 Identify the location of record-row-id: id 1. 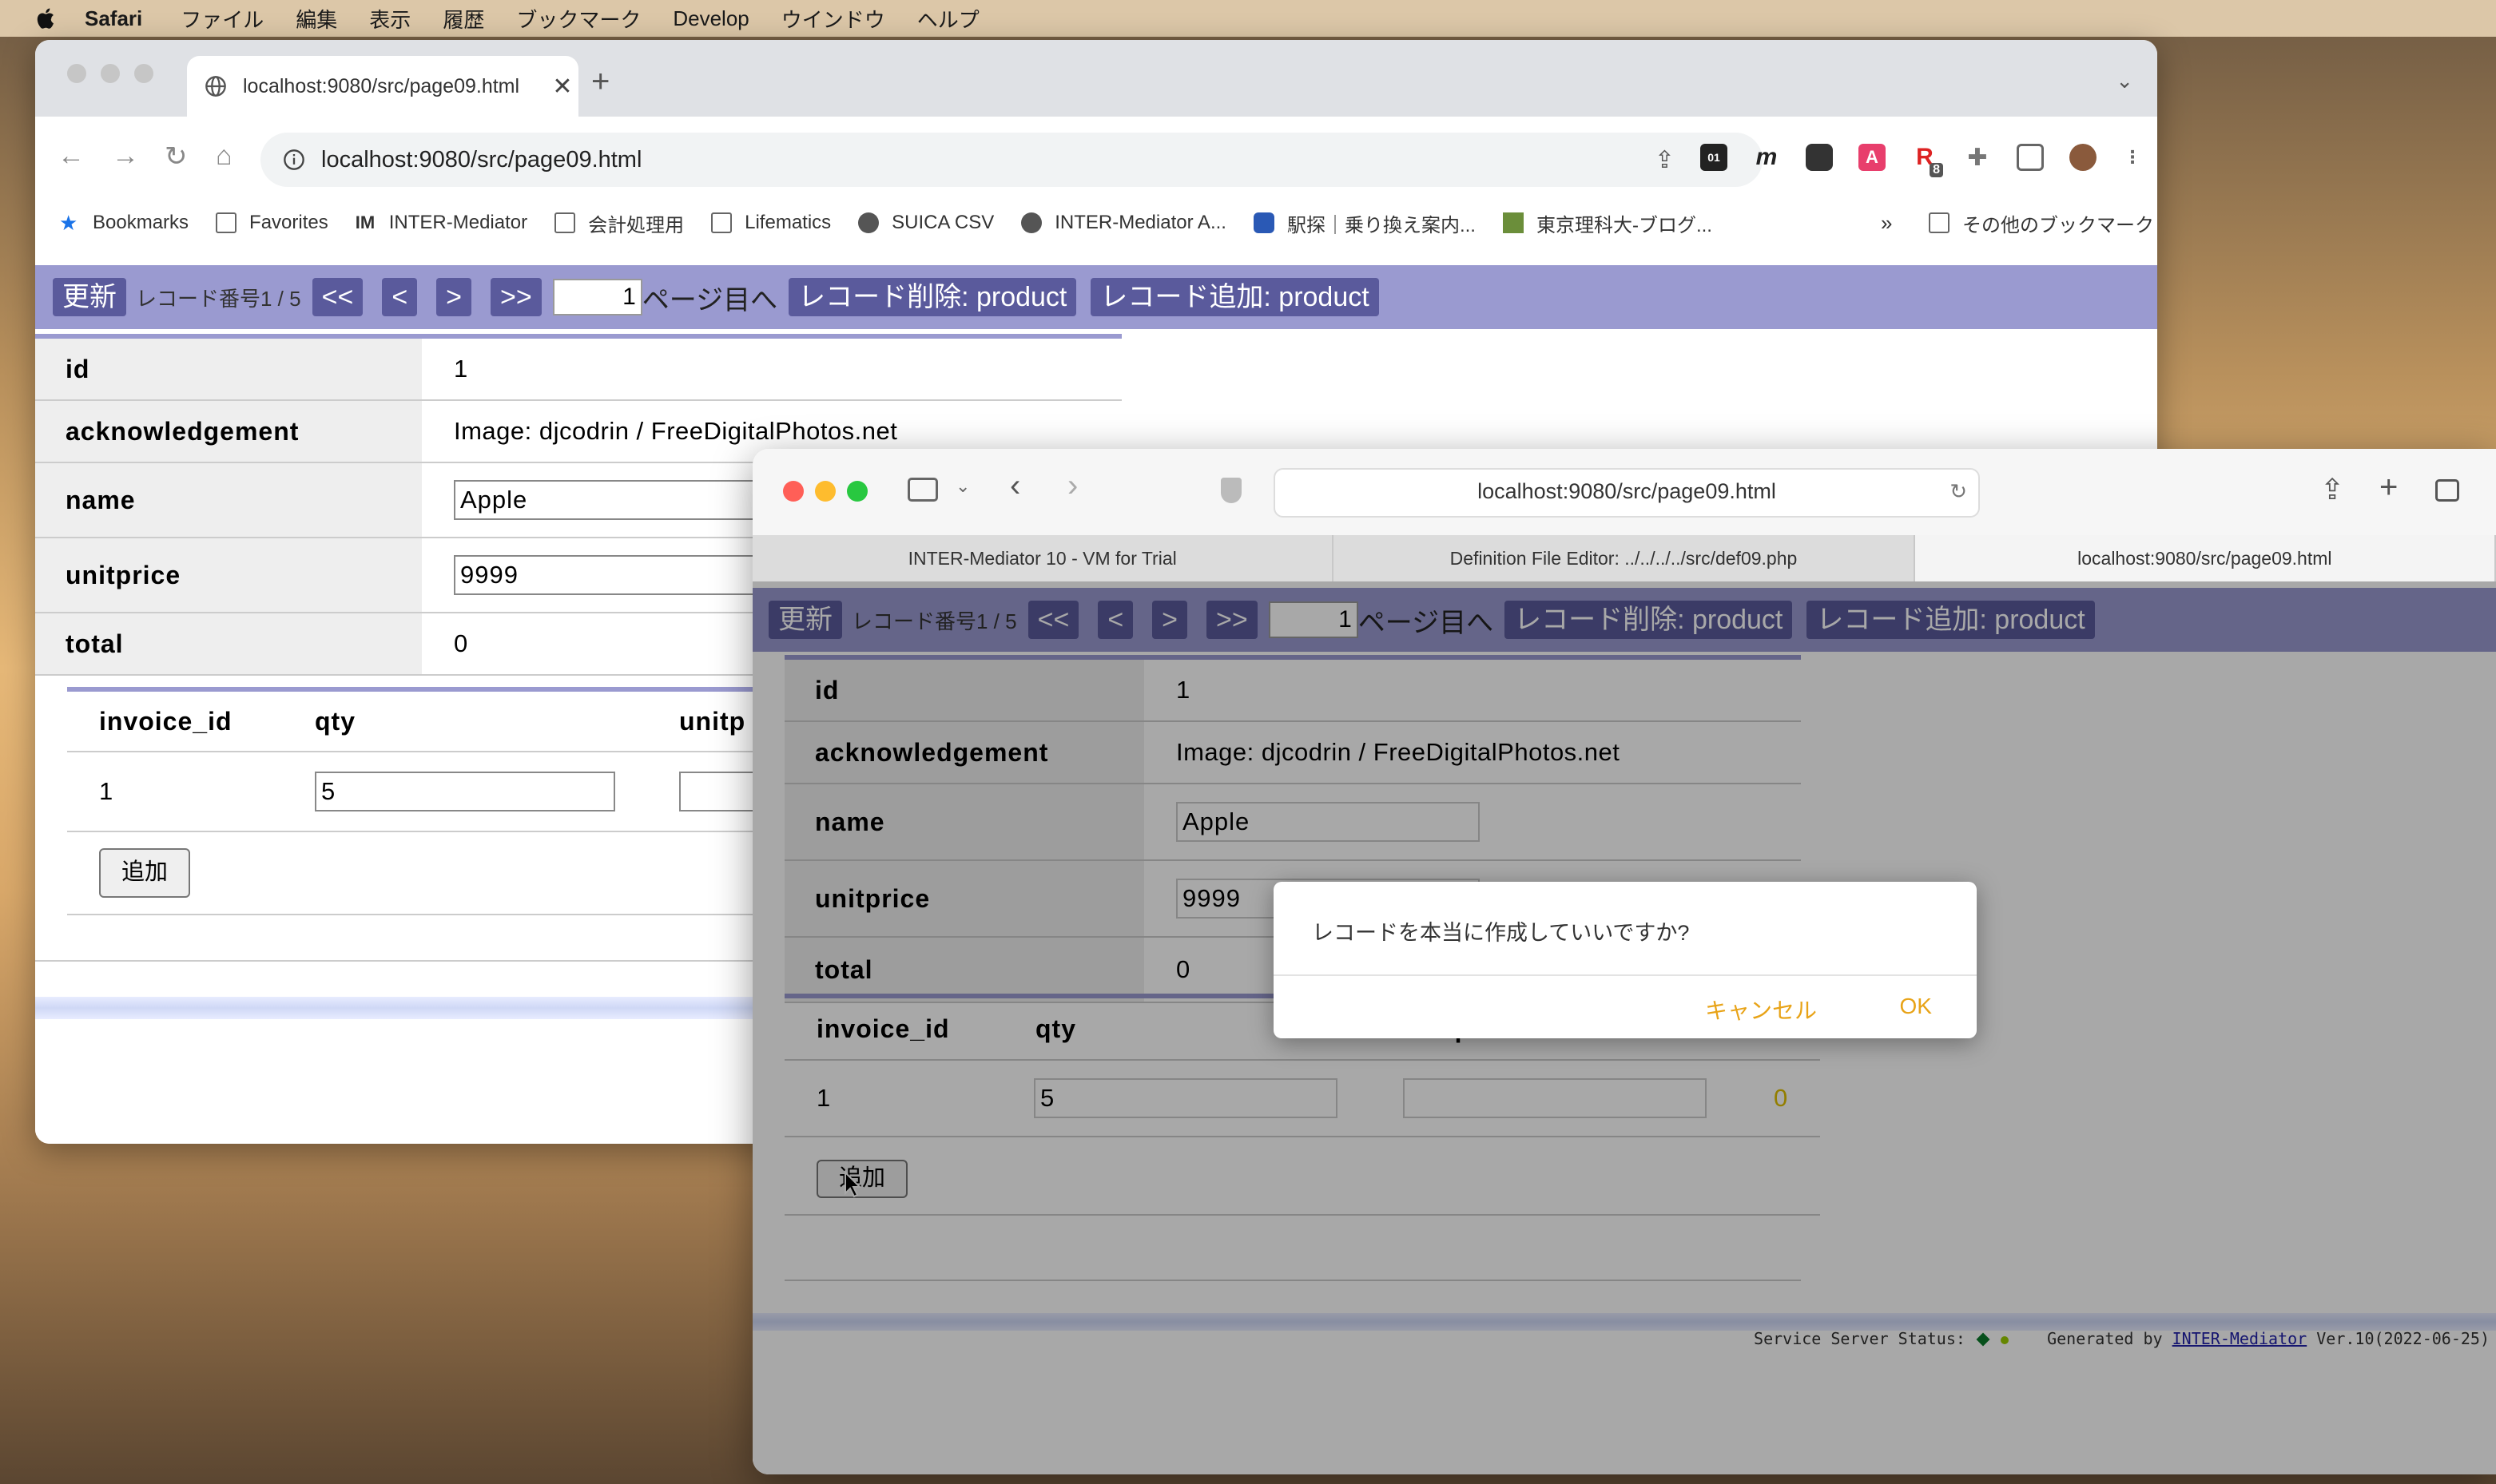
(578, 370).